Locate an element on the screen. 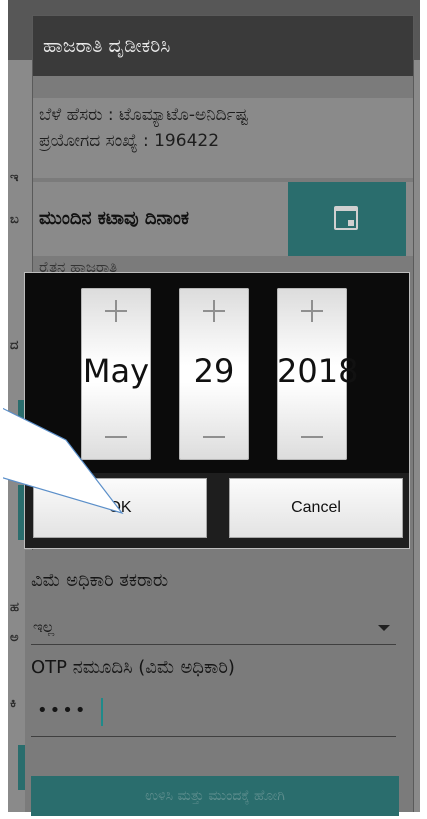 This screenshot has width=427, height=819. year-value: 2018 is located at coordinates (318, 371).